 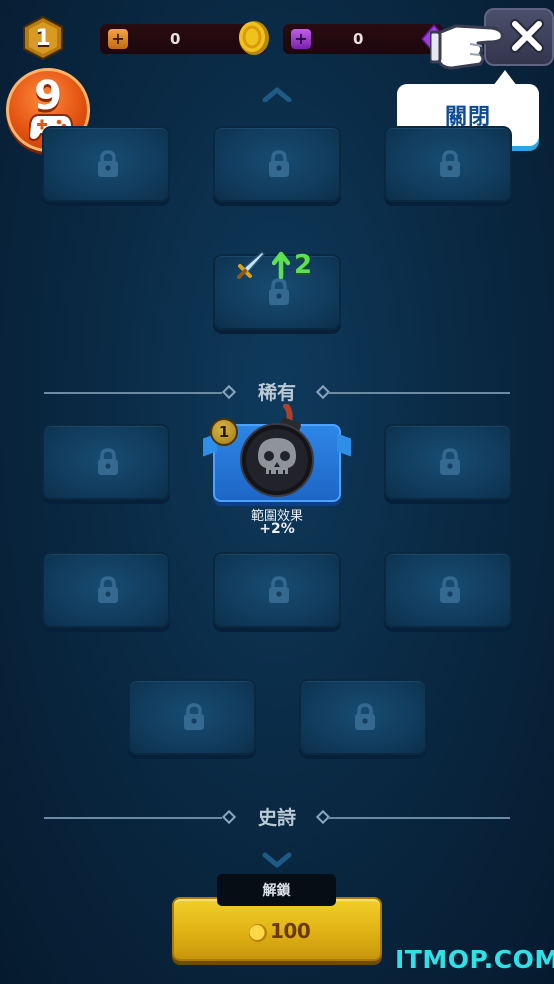 I want to click on watermark: ITMOP.COM, so click(x=474, y=959).